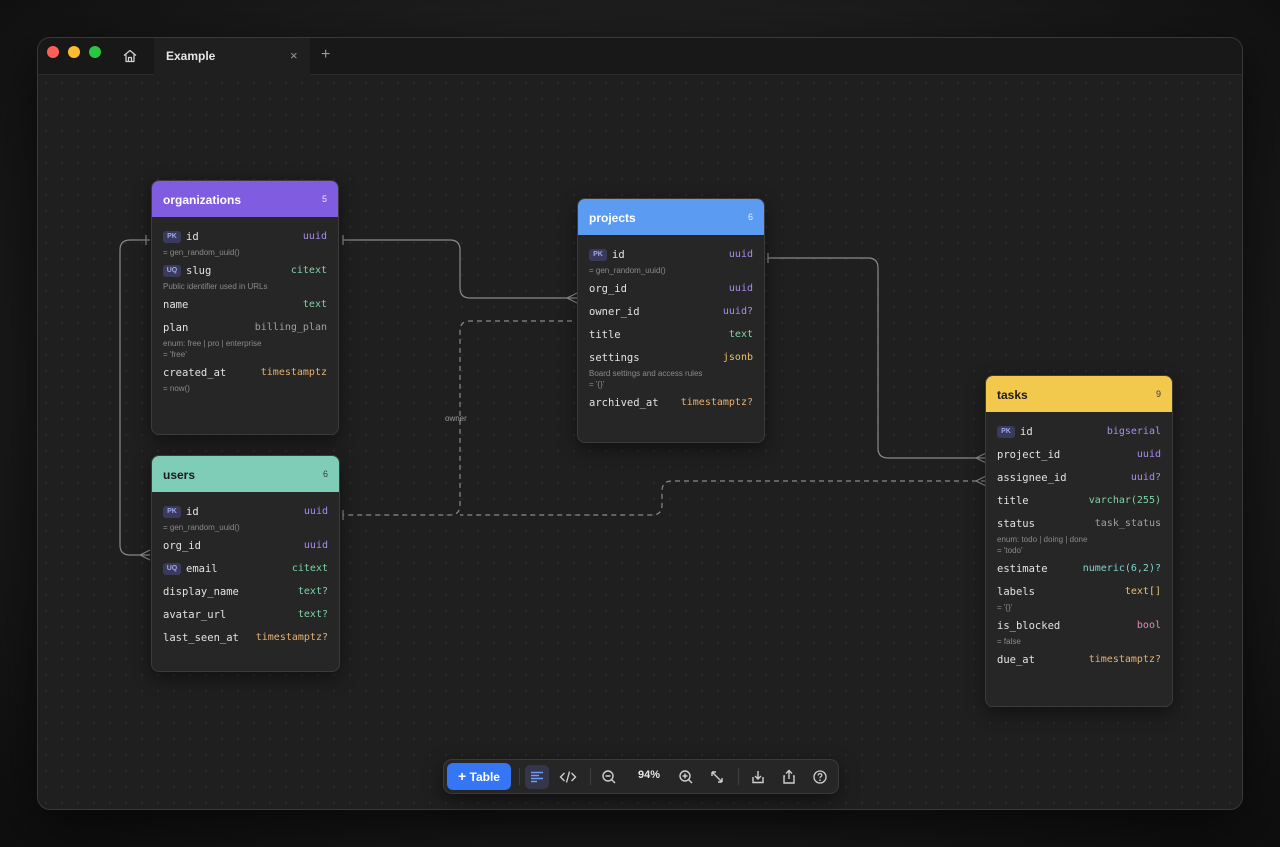 The width and height of the screenshot is (1280, 847). I want to click on maximize-window-button, so click(95, 52).